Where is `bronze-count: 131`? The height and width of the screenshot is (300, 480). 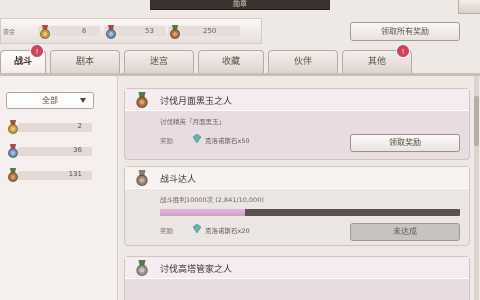
bronze-count: 131 is located at coordinates (75, 174).